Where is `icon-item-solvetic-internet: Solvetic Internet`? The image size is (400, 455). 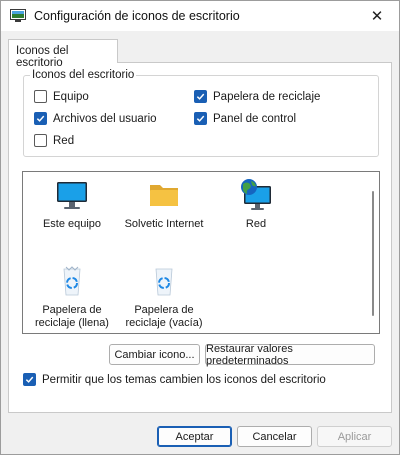 icon-item-solvetic-internet: Solvetic Internet is located at coordinates (164, 204).